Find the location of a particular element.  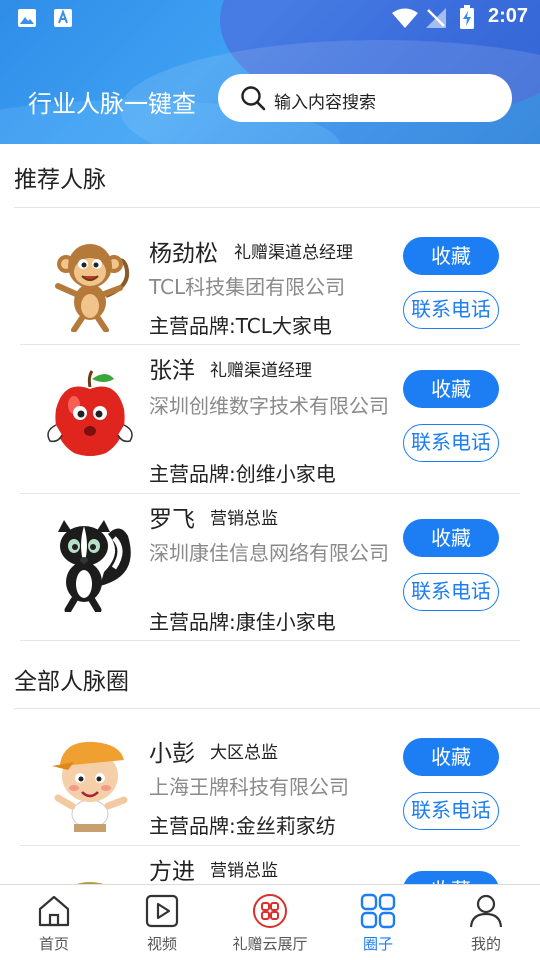

section-title-recommended: 推荐人脉 is located at coordinates (60, 180).